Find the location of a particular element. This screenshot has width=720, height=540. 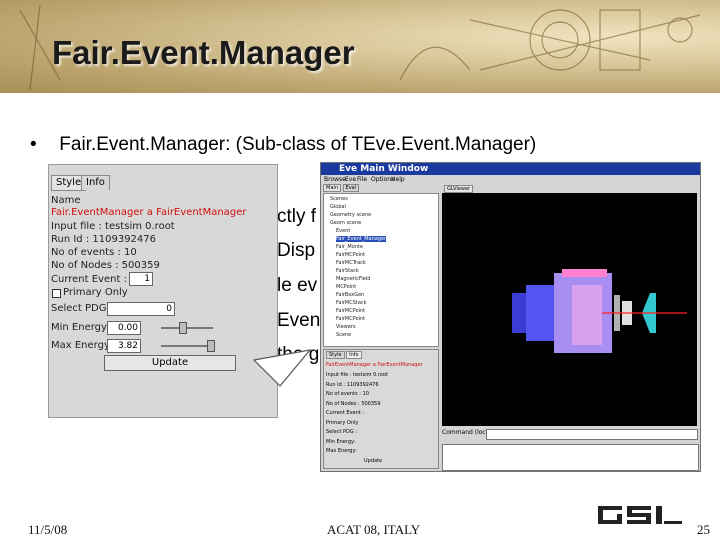

tree-item: FairMCStack is located at coordinates (351, 303).